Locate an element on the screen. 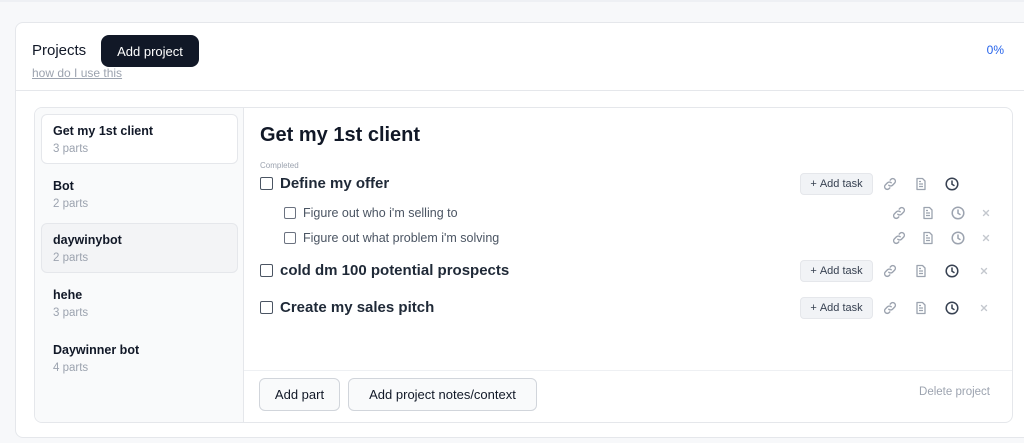 Image resolution: width=1024 pixels, height=443 pixels. page-title: Projects is located at coordinates (59, 50).